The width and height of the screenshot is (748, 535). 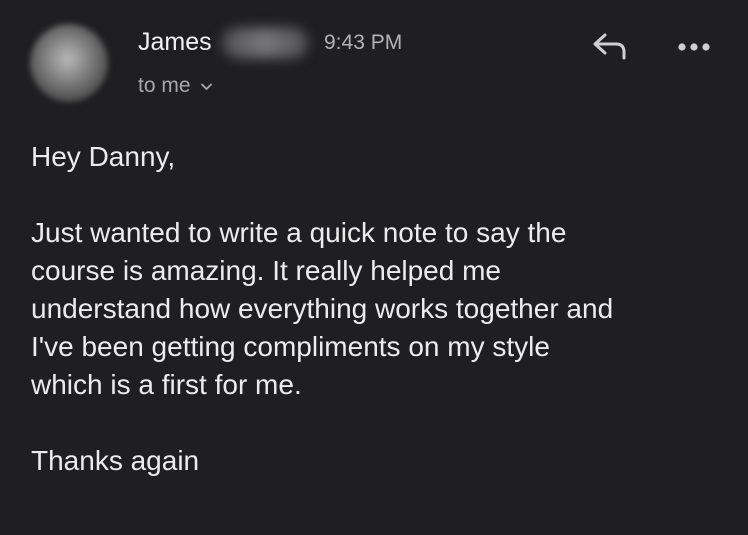 I want to click on recipient-label: to me, so click(x=164, y=85).